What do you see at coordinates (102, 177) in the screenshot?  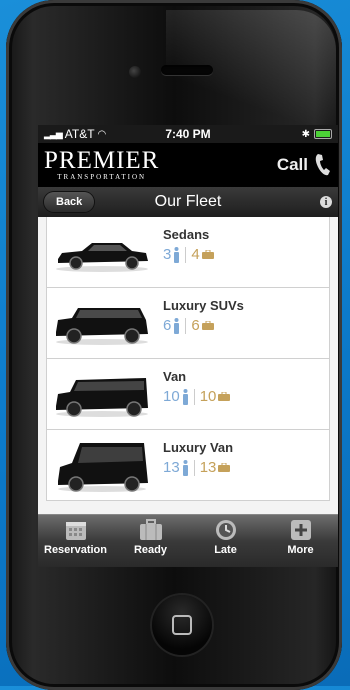 I see `logo-tagline: TRANSPORTATION` at bounding box center [102, 177].